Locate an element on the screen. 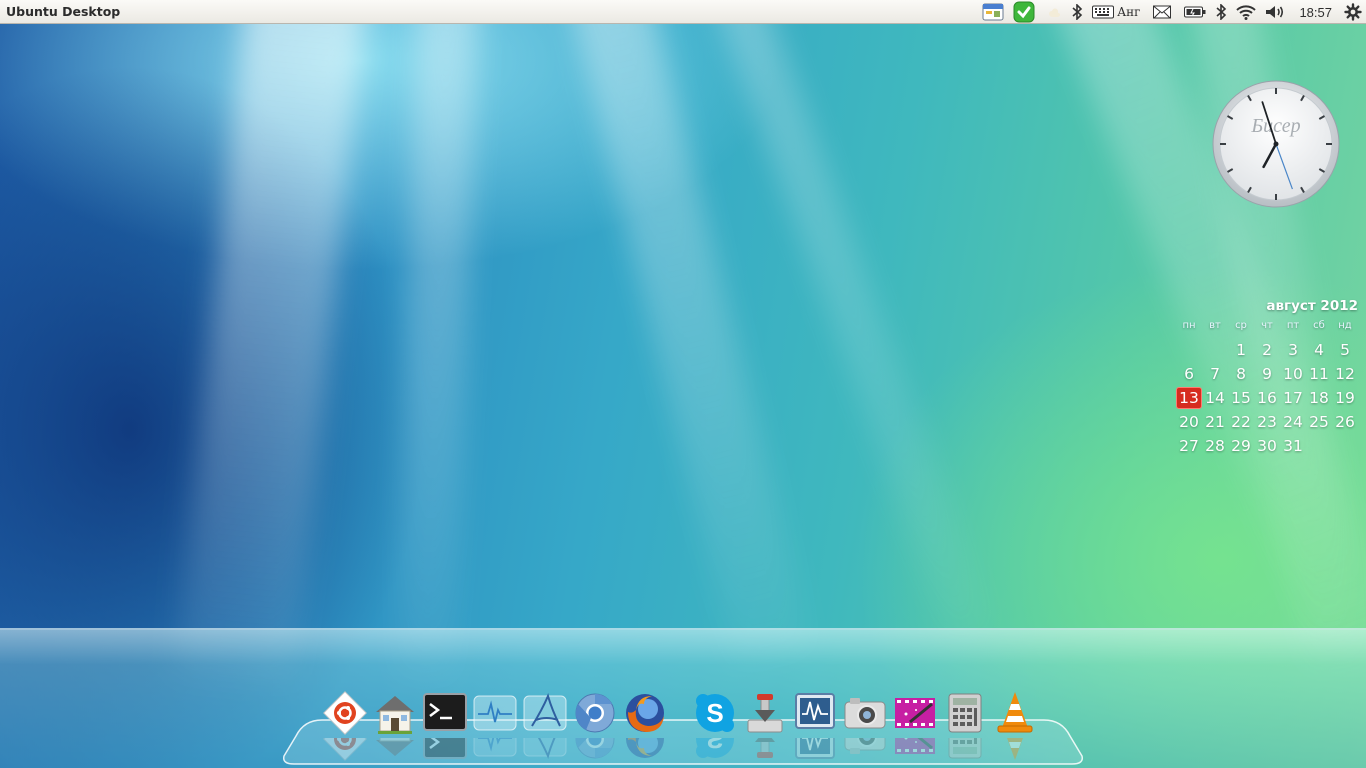 The image size is (1366, 768). vlc-icon is located at coordinates (1015, 725).